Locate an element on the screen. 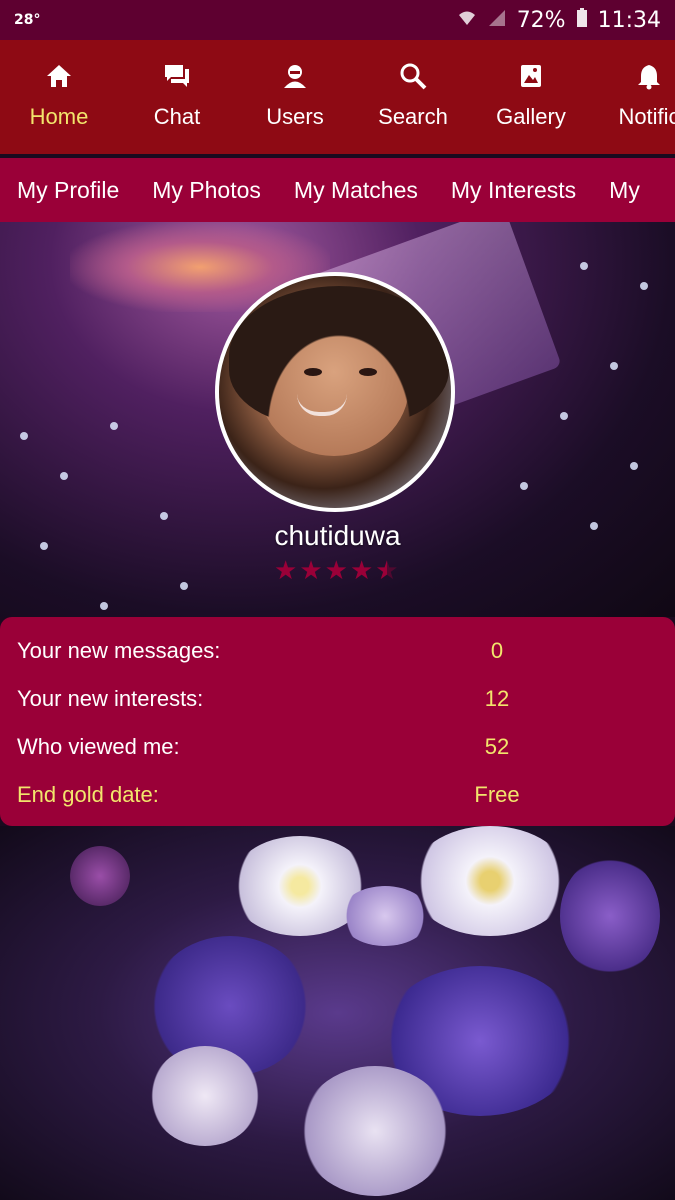 The height and width of the screenshot is (1200, 675). battery-percent: 72% is located at coordinates (541, 20).